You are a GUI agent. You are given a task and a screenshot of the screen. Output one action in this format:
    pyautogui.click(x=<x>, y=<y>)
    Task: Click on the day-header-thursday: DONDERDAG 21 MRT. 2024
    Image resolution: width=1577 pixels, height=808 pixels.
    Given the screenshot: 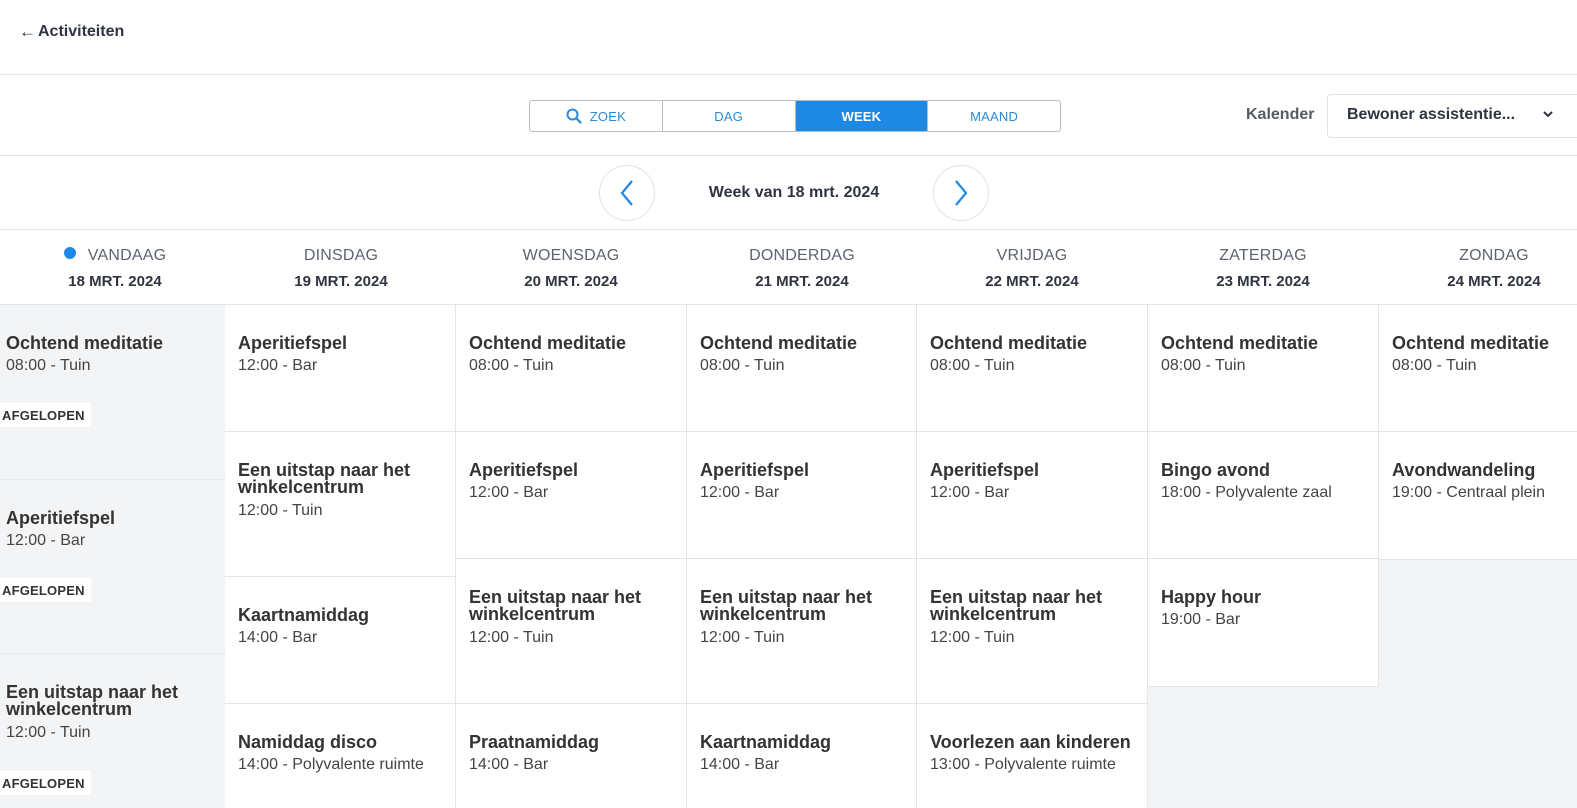 What is the action you would take?
    pyautogui.click(x=802, y=267)
    